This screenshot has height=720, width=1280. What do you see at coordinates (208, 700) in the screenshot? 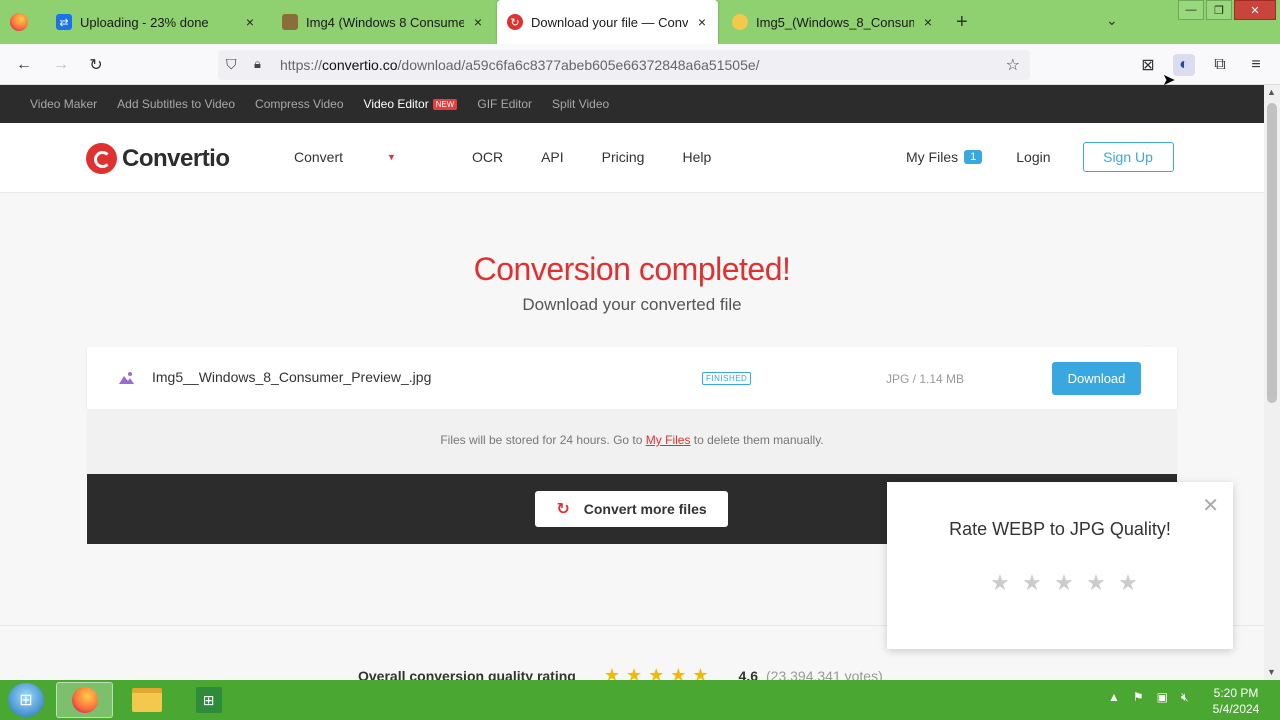
I see `taskbar-store: ⊞` at bounding box center [208, 700].